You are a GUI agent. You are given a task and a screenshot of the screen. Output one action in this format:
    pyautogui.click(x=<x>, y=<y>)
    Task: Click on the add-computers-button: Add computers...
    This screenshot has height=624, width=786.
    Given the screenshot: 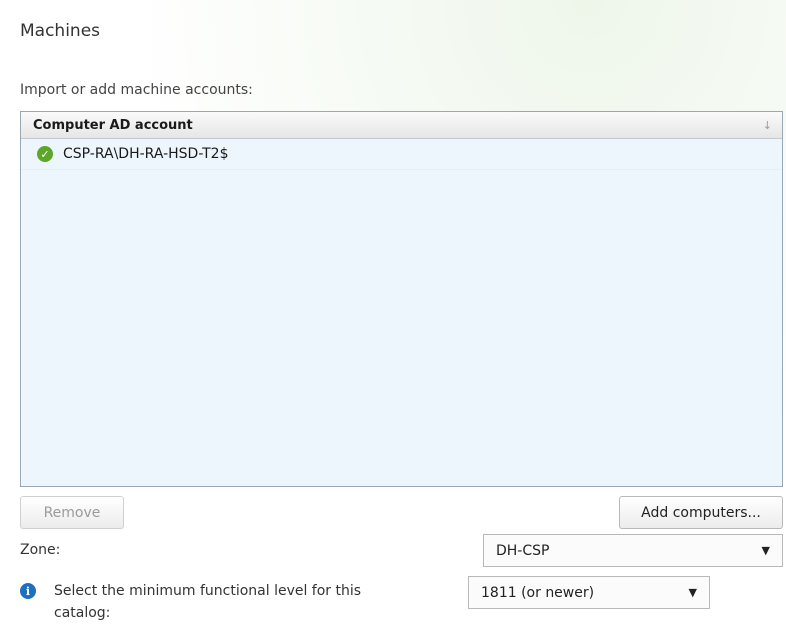 What is the action you would take?
    pyautogui.click(x=701, y=512)
    